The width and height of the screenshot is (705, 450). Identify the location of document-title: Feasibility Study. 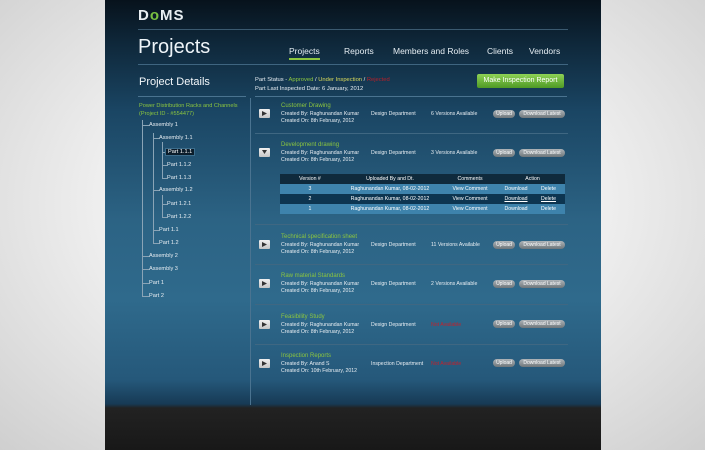
(303, 317).